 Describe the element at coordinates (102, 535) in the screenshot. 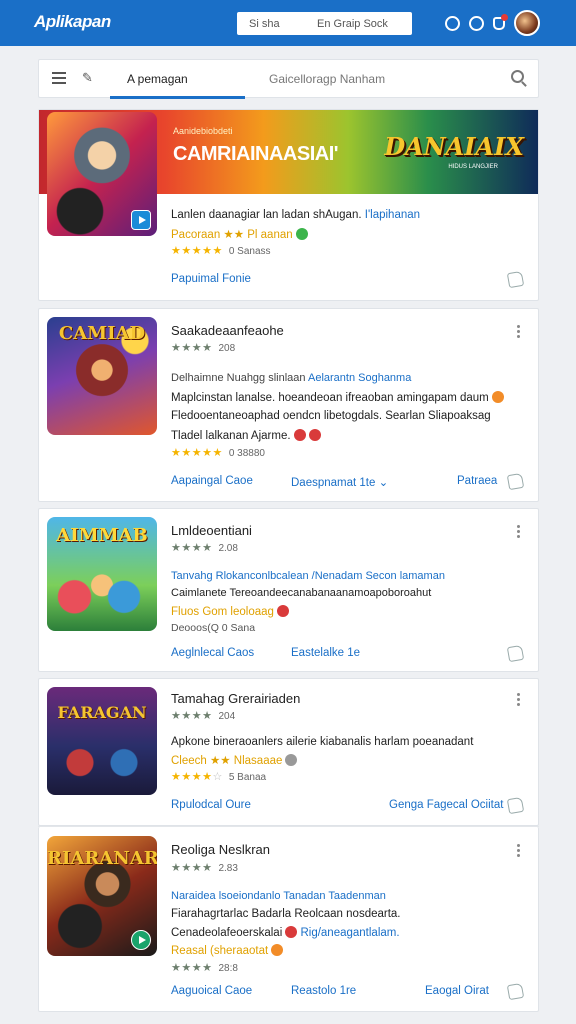

I see `thumbnail-title: AIMMAB` at that location.